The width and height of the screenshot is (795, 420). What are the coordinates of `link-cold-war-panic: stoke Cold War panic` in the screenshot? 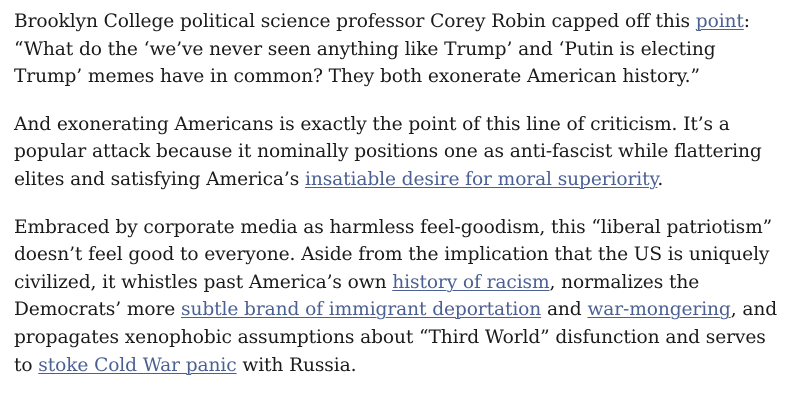 It's located at (137, 365).